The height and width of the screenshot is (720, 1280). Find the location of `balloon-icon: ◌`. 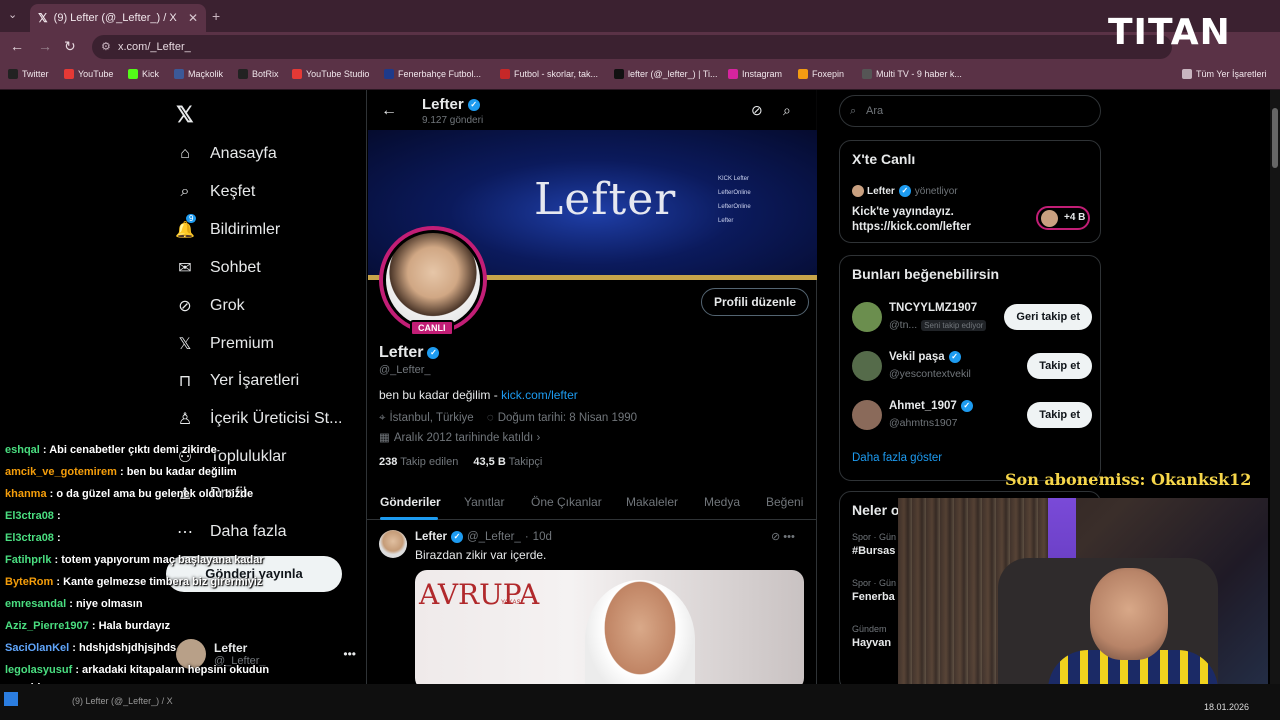

balloon-icon: ◌ is located at coordinates (490, 418).